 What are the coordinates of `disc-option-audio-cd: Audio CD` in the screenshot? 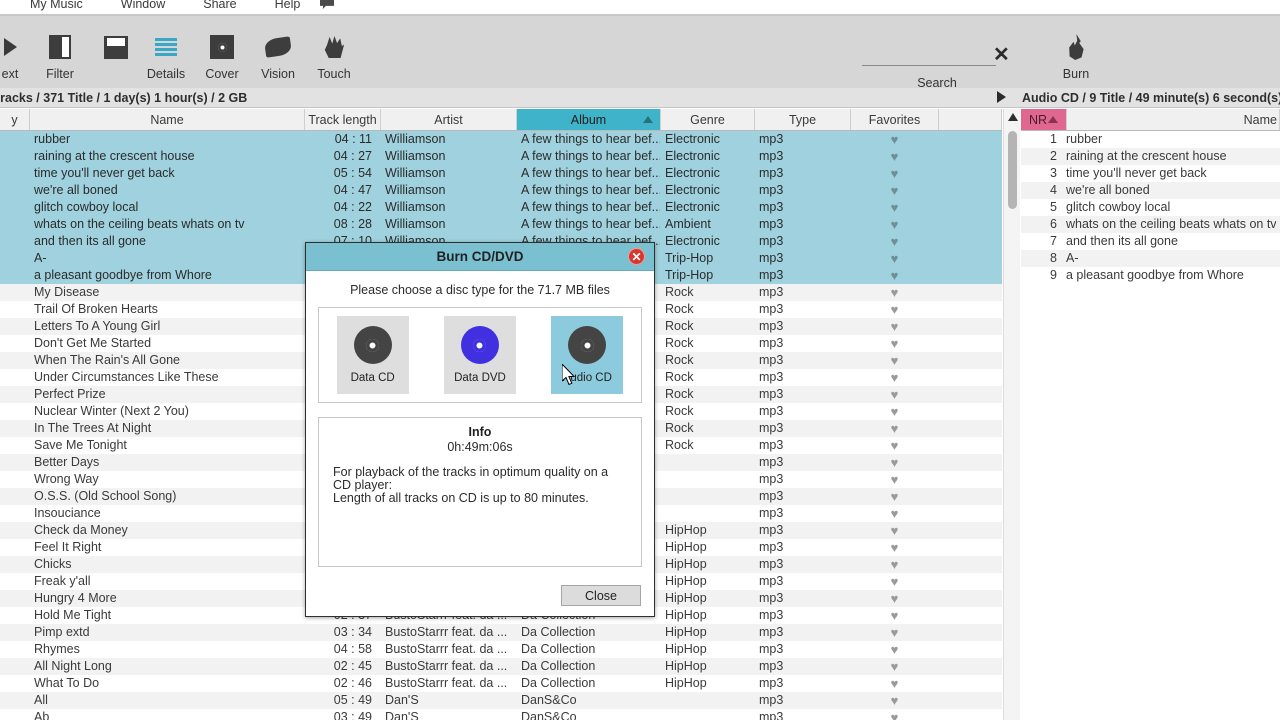 It's located at (587, 355).